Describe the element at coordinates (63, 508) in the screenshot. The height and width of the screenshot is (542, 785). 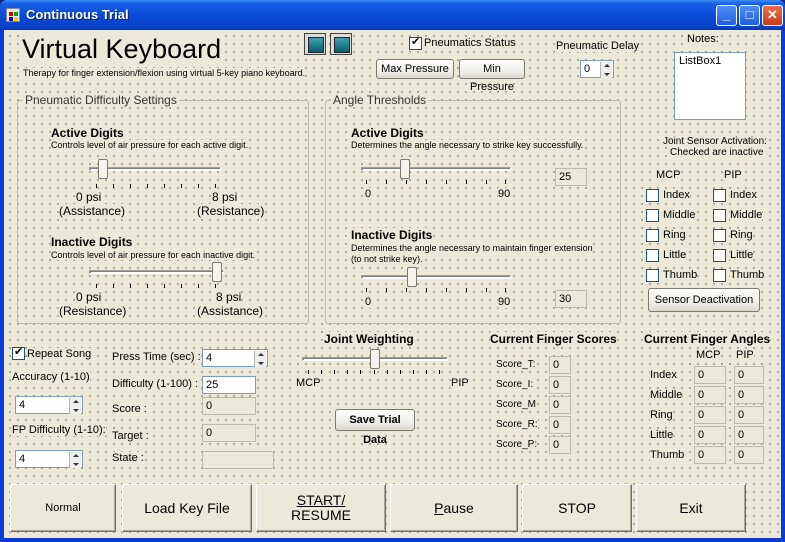
I see `normal-button: Normal` at that location.